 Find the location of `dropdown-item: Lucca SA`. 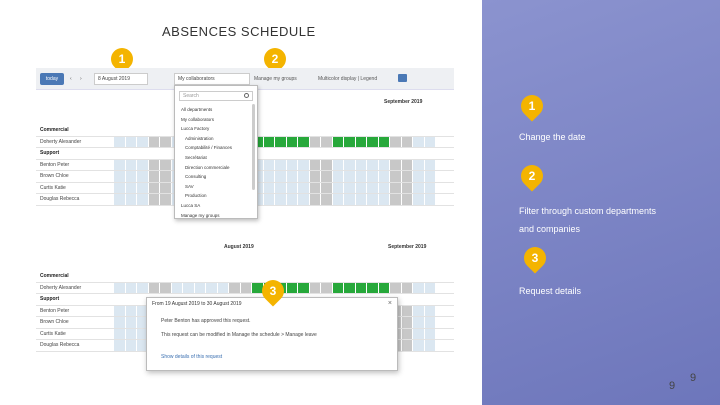

dropdown-item: Lucca SA is located at coordinates (190, 205).